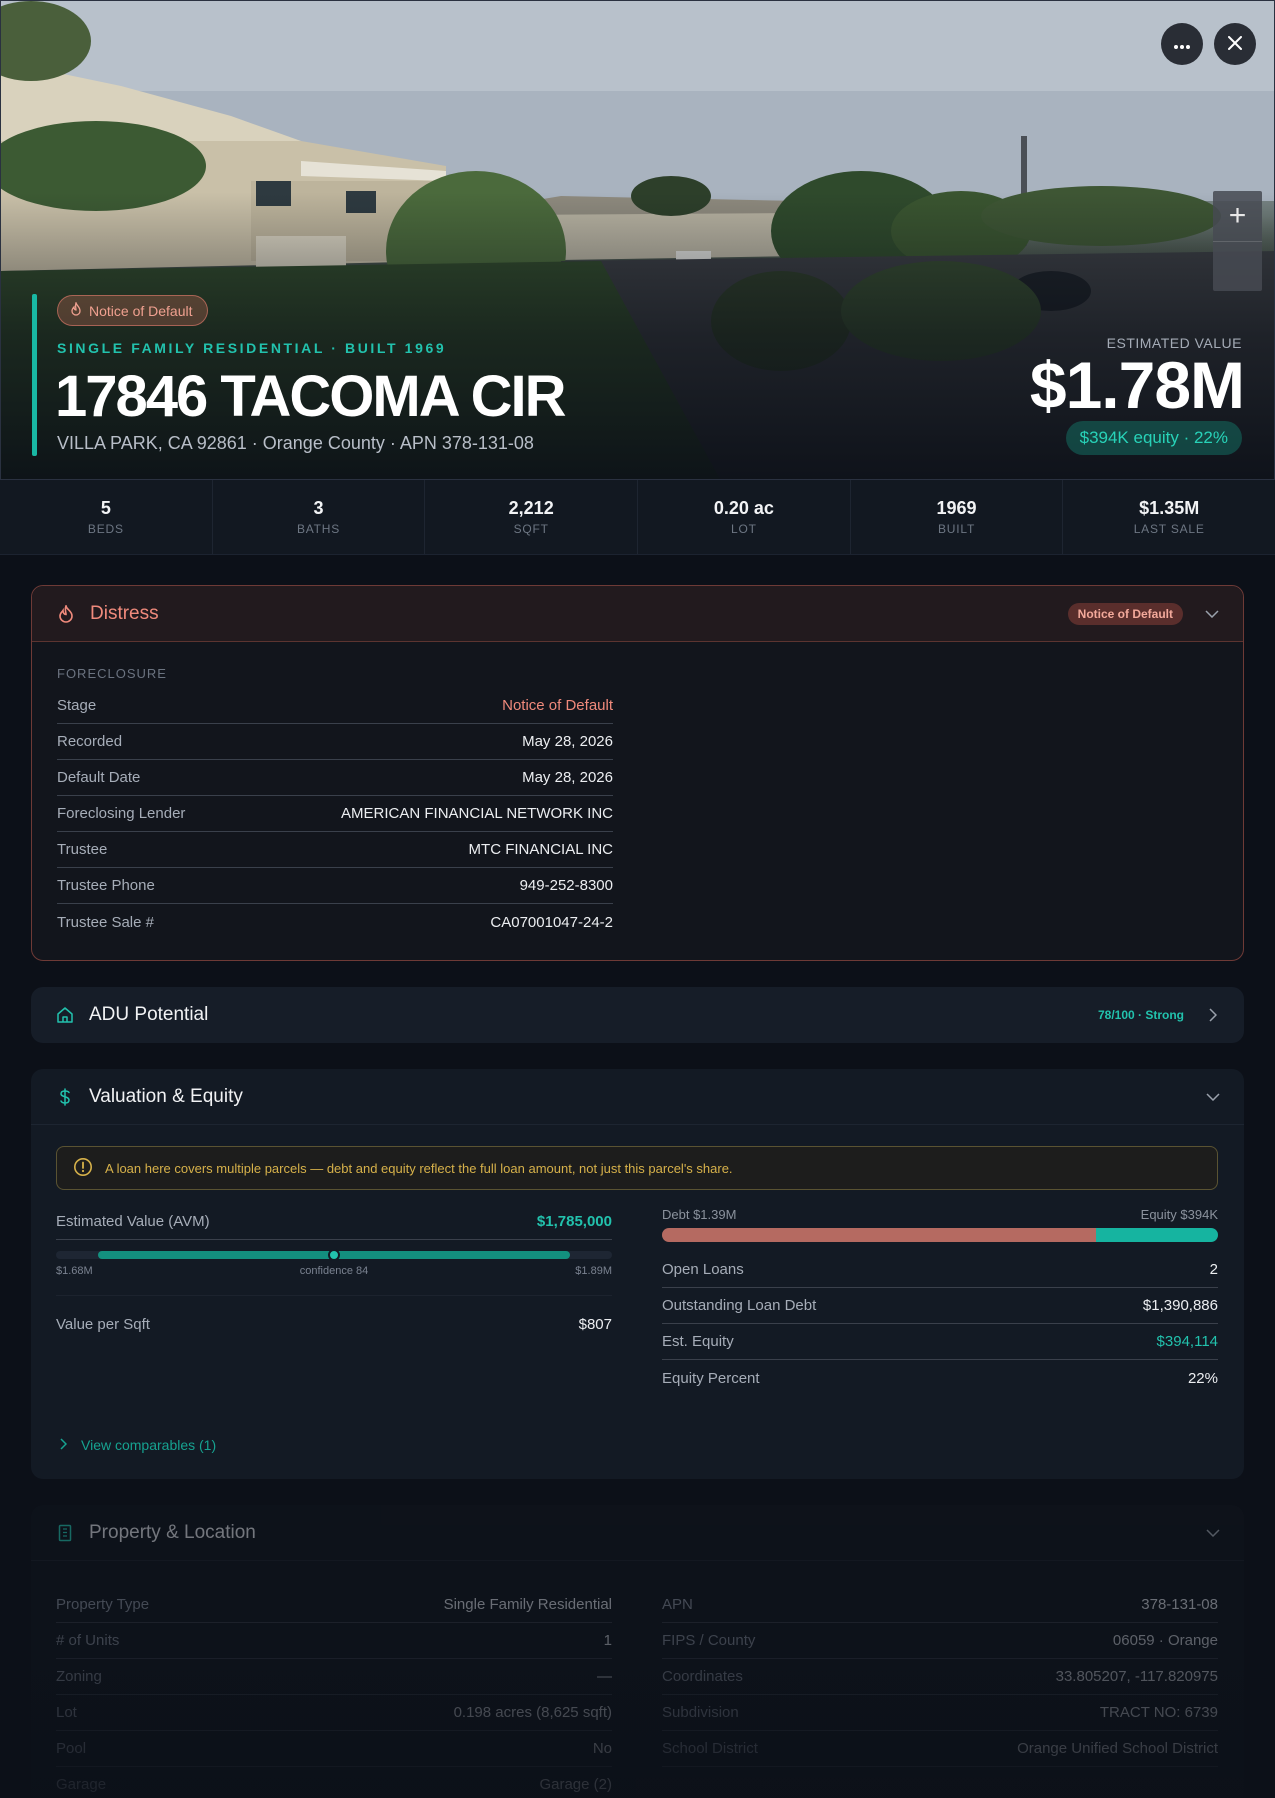 The image size is (1275, 1798). Describe the element at coordinates (1117, 1748) in the screenshot. I see `property-value: Orange Unified School District` at that location.